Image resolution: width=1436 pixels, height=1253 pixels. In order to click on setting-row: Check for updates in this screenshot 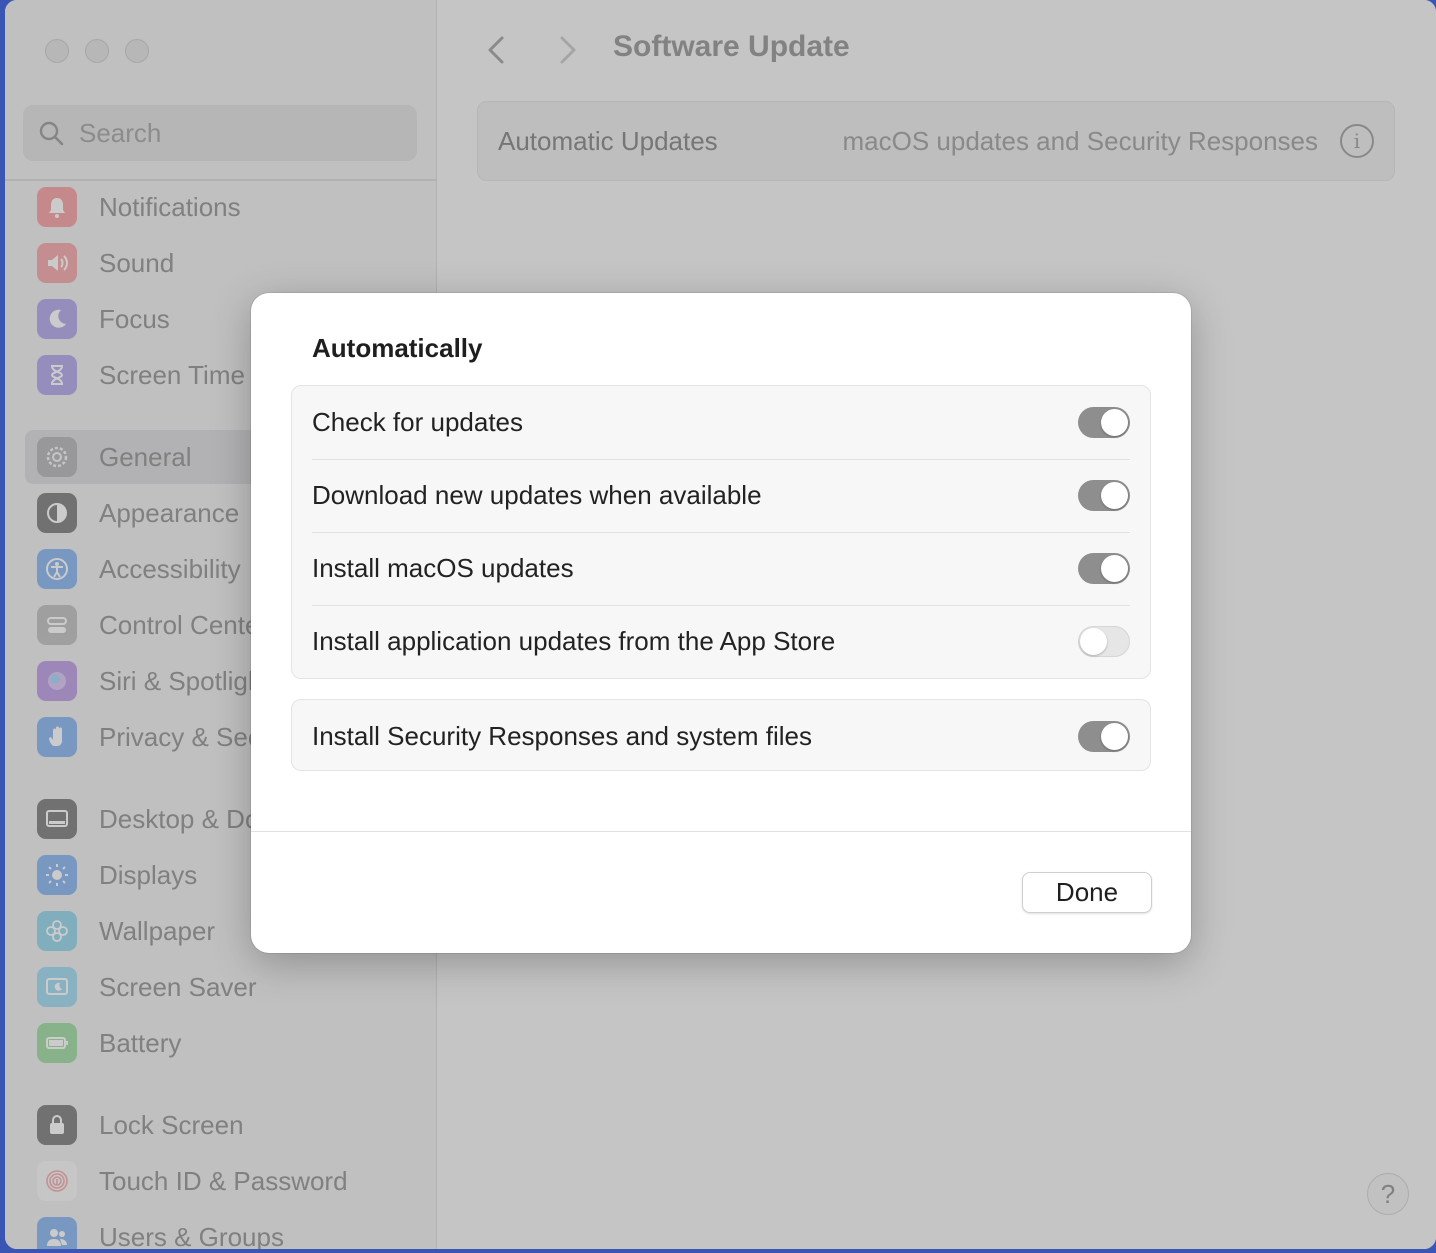, I will do `click(721, 422)`.